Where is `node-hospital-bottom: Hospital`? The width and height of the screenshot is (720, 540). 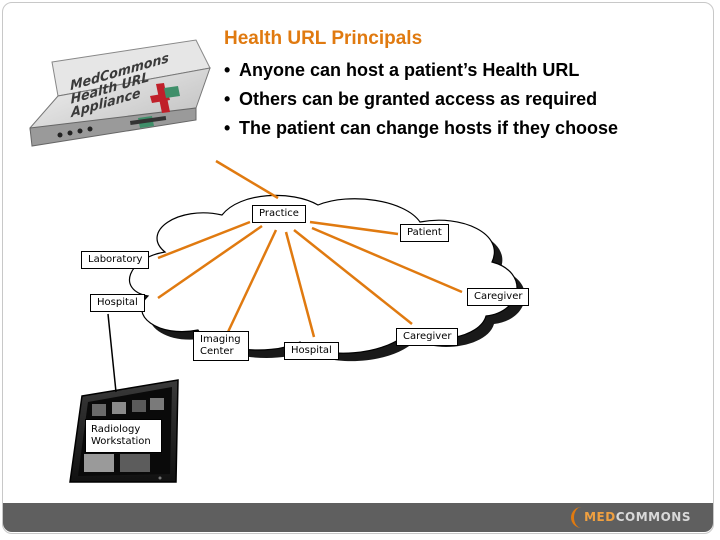
node-hospital-bottom: Hospital is located at coordinates (311, 351).